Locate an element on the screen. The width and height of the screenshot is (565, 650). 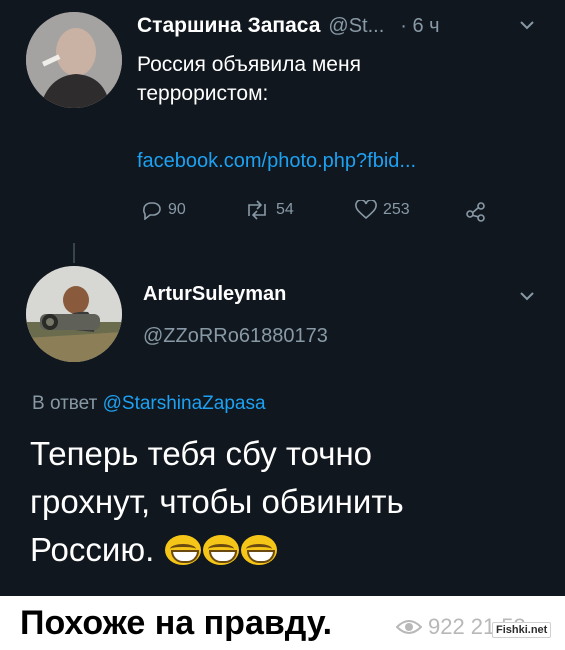
author-avatar is located at coordinates (74, 60).